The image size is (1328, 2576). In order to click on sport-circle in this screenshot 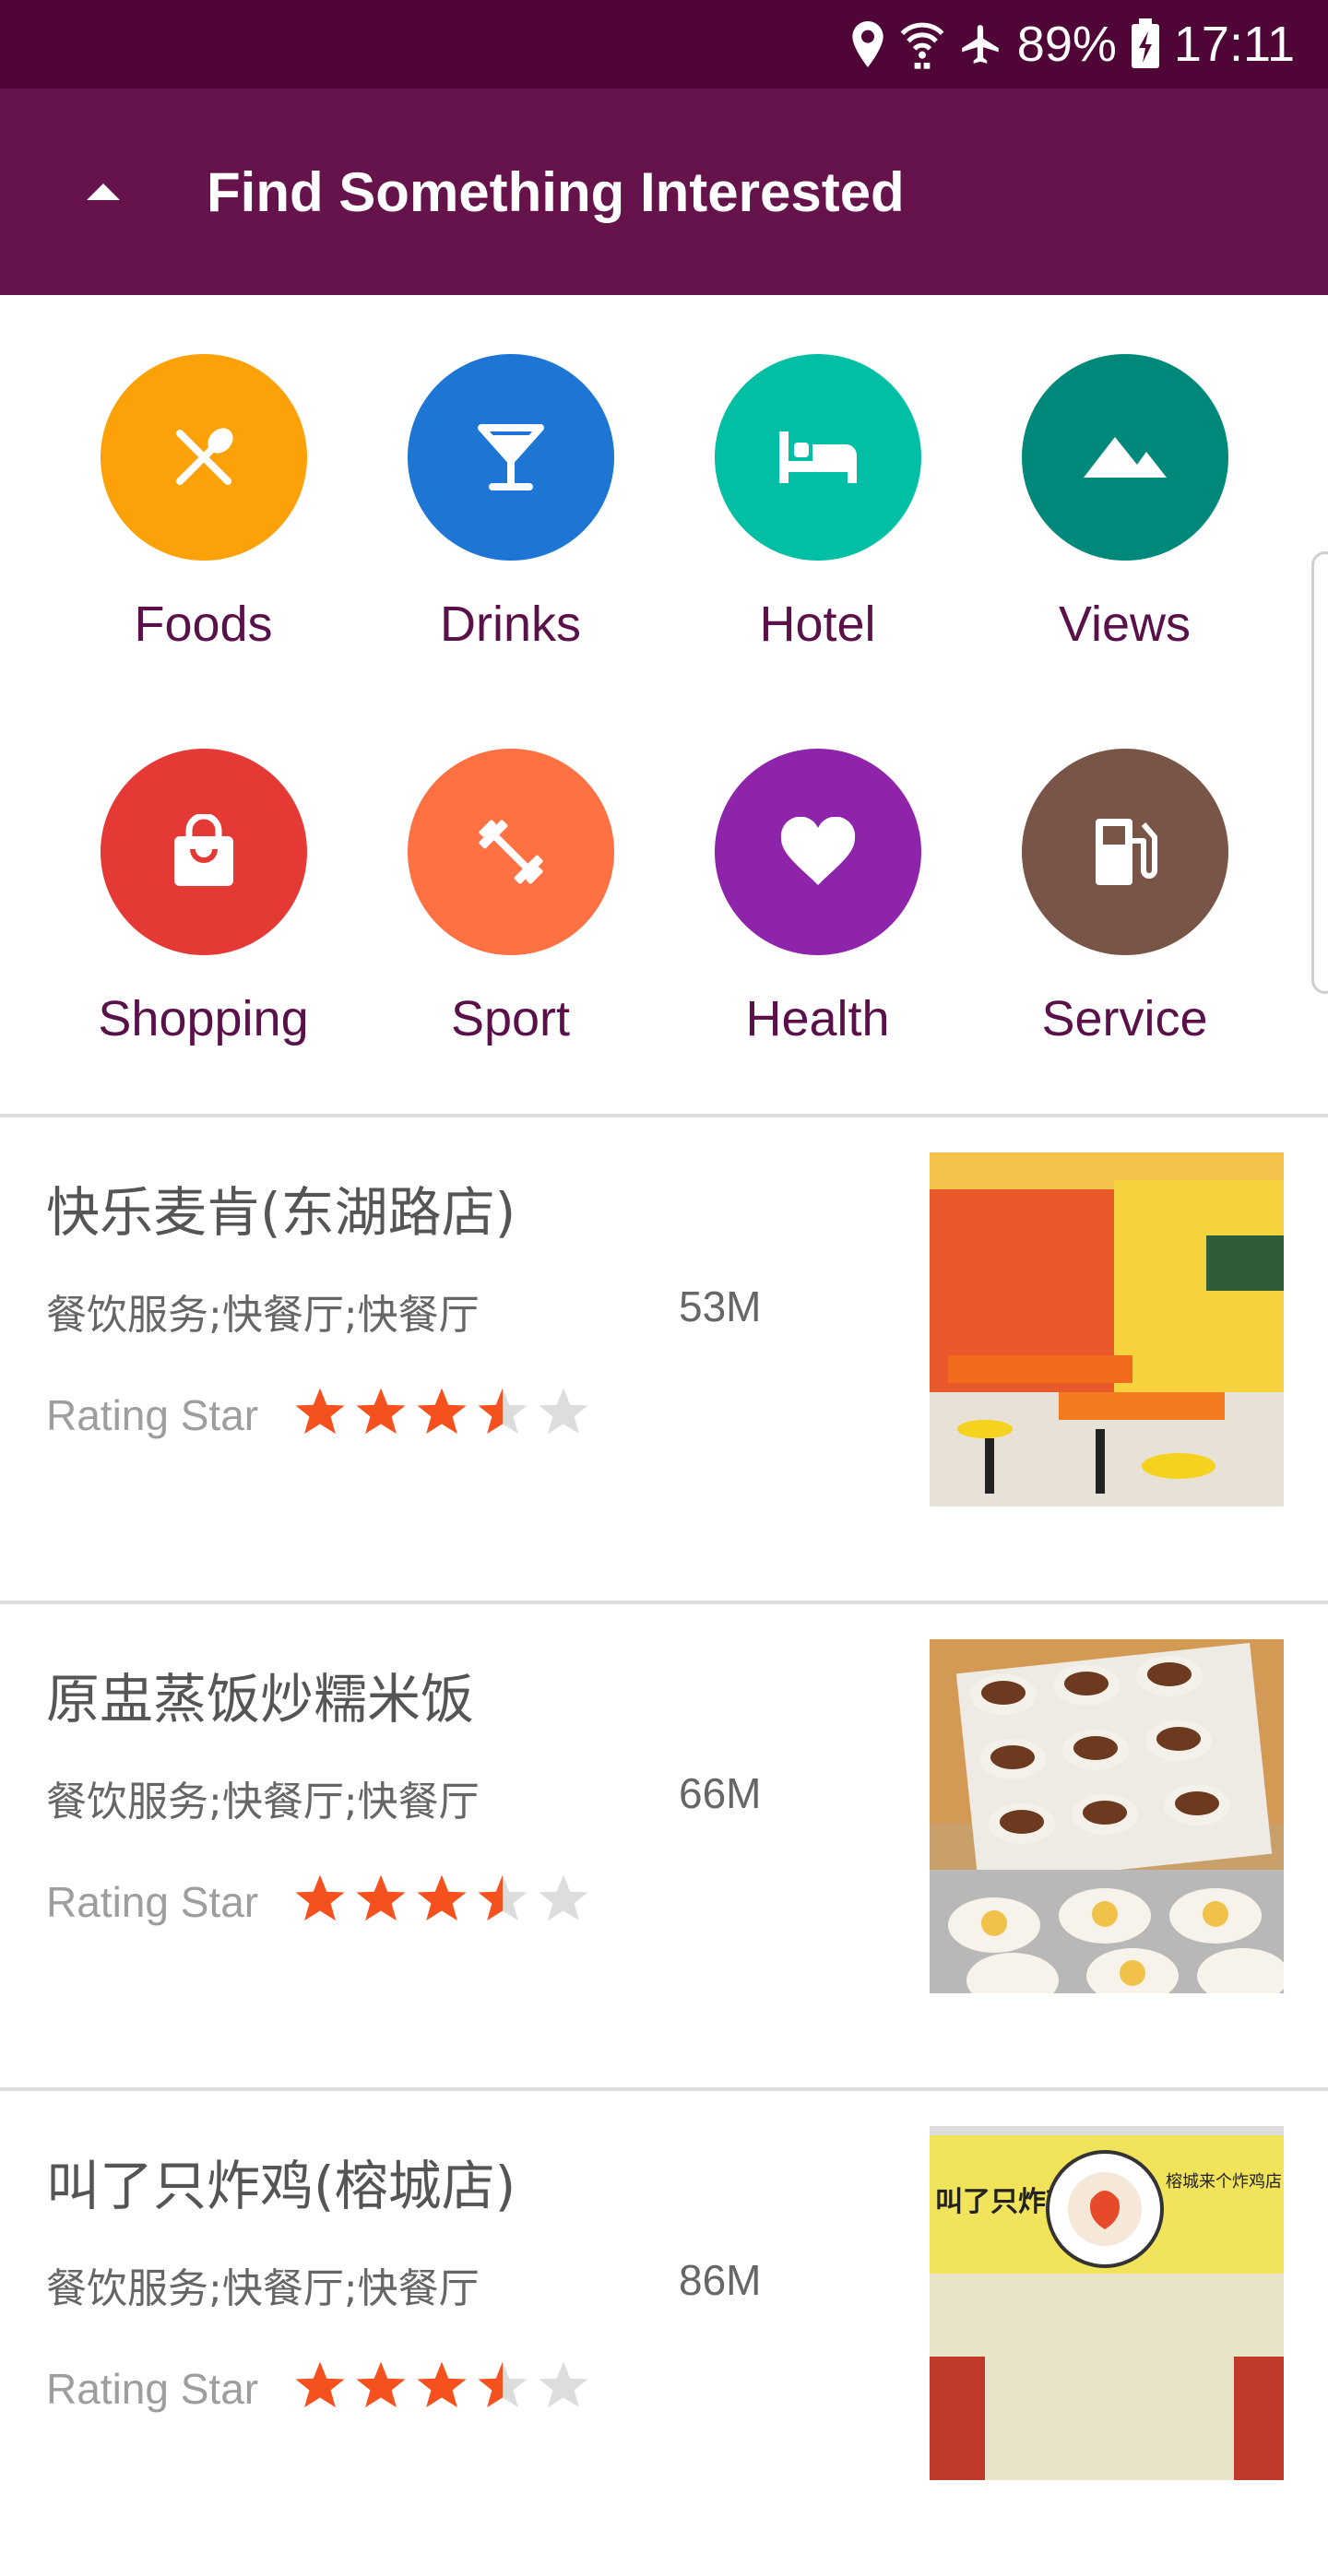, I will do `click(511, 852)`.